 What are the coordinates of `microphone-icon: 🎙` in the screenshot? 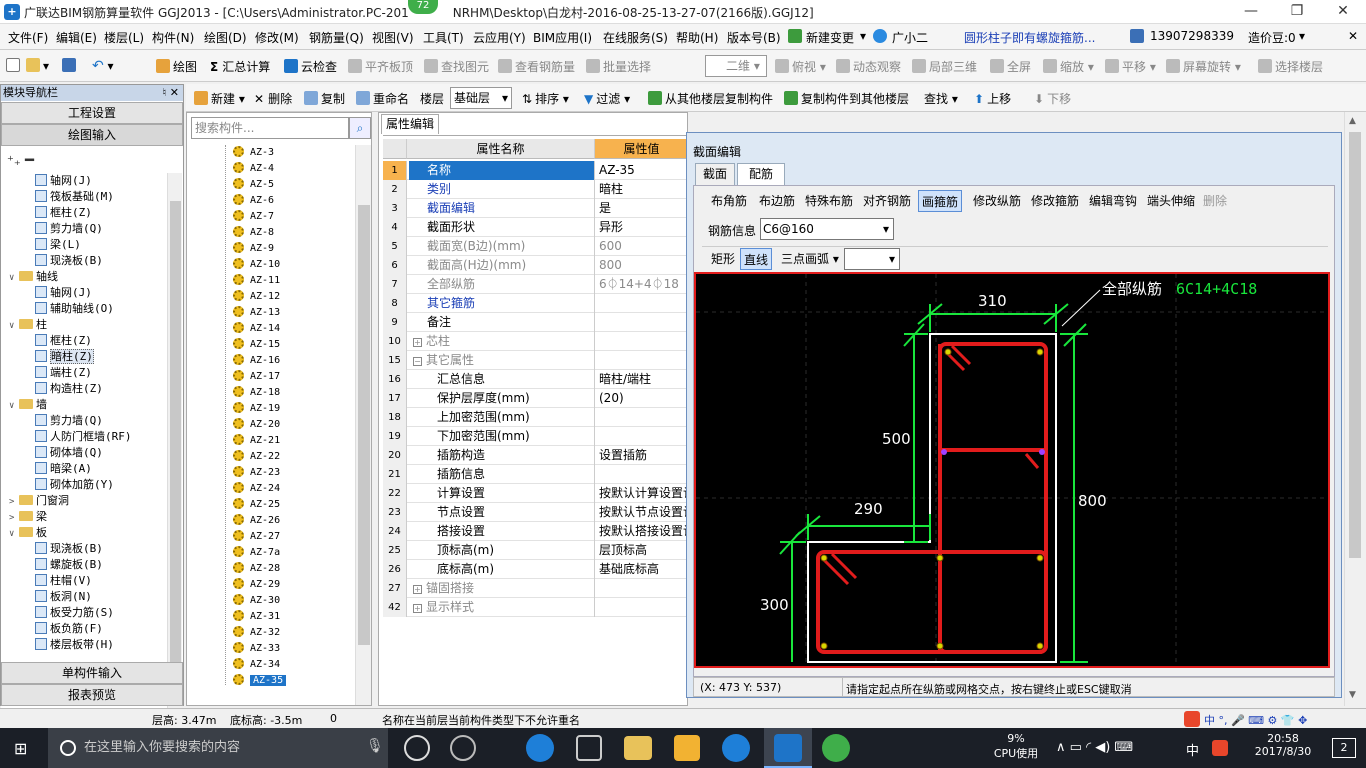 It's located at (375, 746).